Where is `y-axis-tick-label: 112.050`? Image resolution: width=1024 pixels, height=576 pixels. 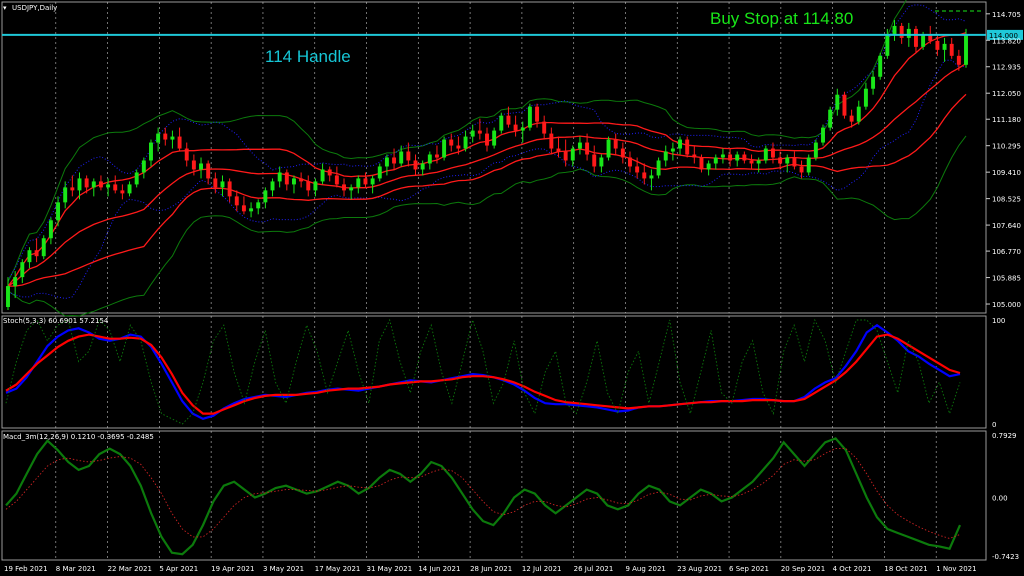 y-axis-tick-label: 112.050 is located at coordinates (1006, 94).